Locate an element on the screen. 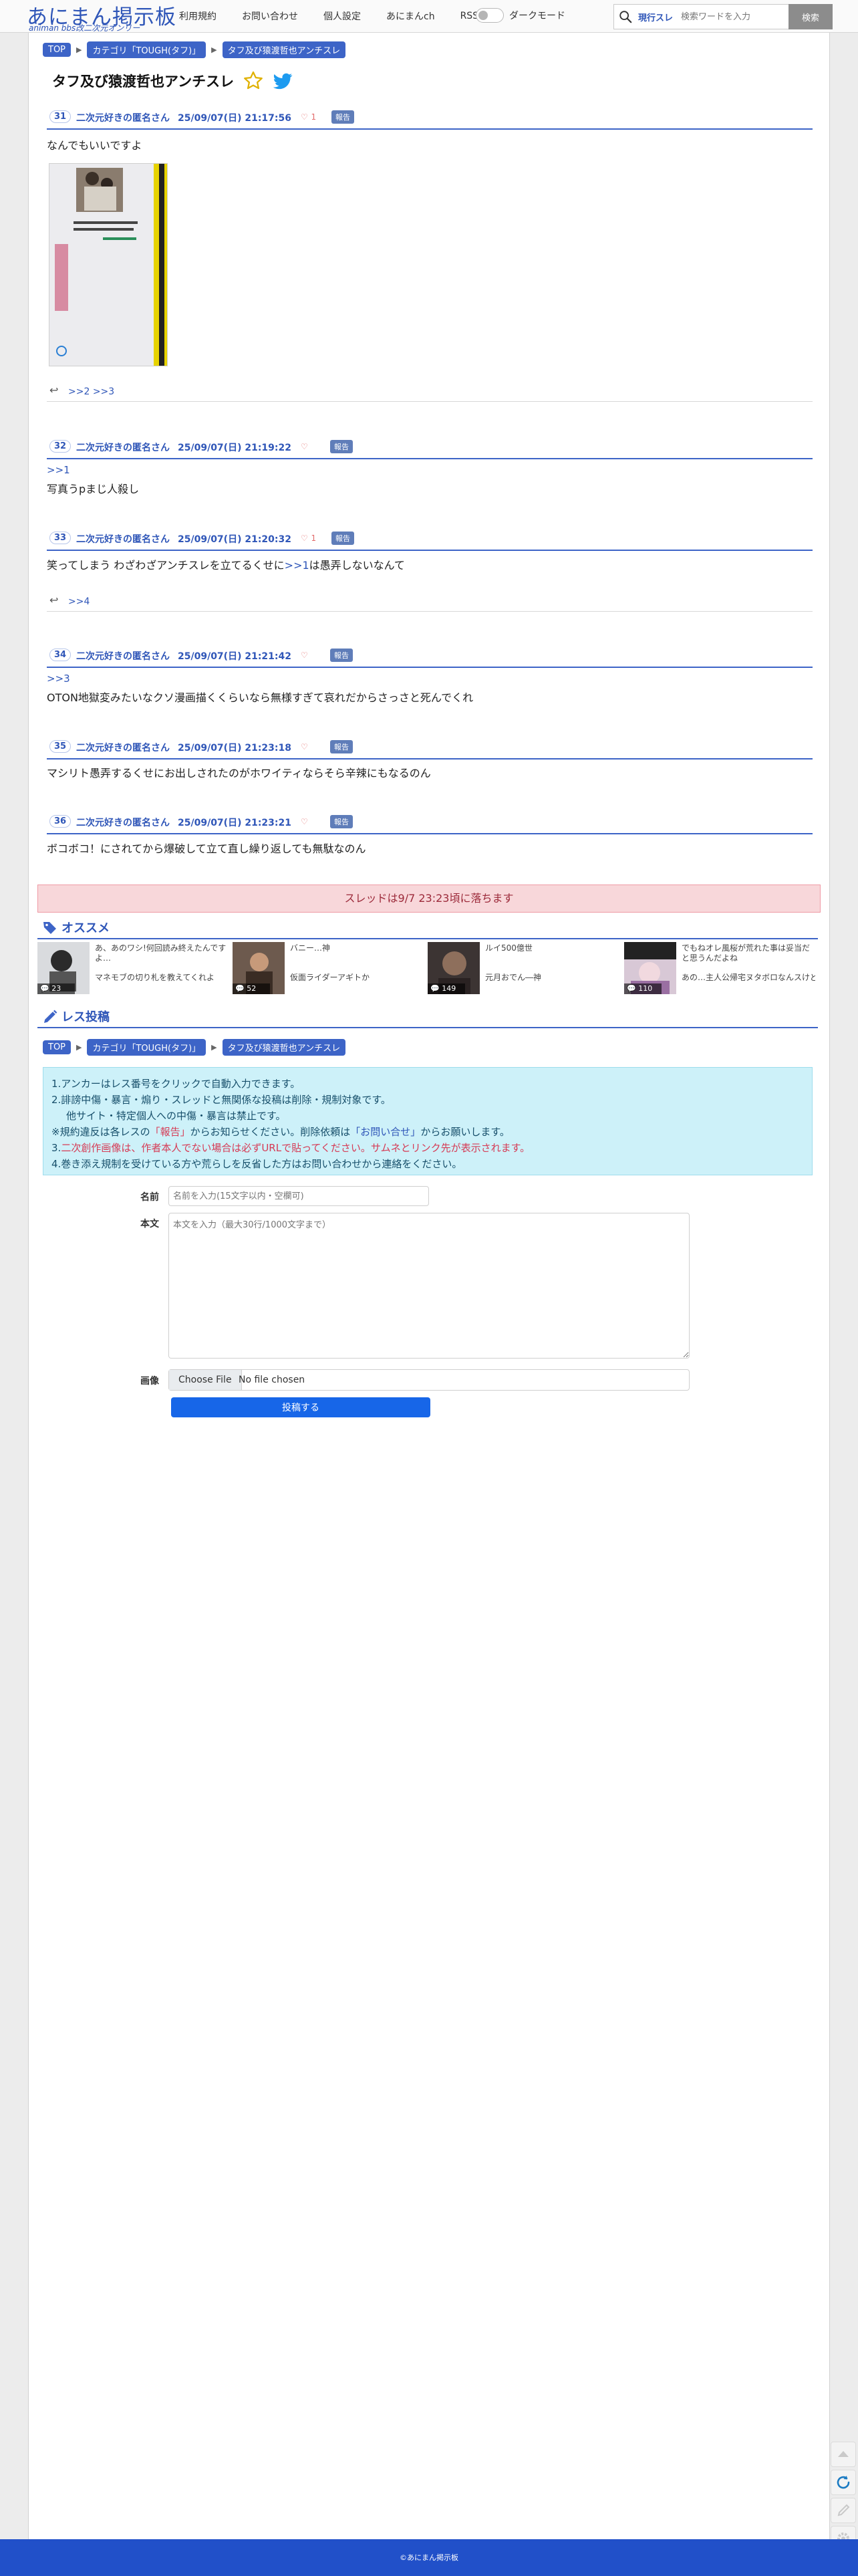 Image resolution: width=858 pixels, height=2576 pixels. post-number: 31 is located at coordinates (60, 116).